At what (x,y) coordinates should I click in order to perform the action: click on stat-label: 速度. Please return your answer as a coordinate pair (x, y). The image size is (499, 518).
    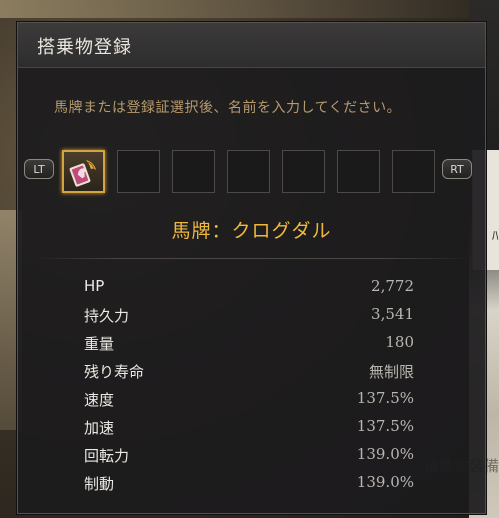
    Looking at the image, I should click on (99, 400).